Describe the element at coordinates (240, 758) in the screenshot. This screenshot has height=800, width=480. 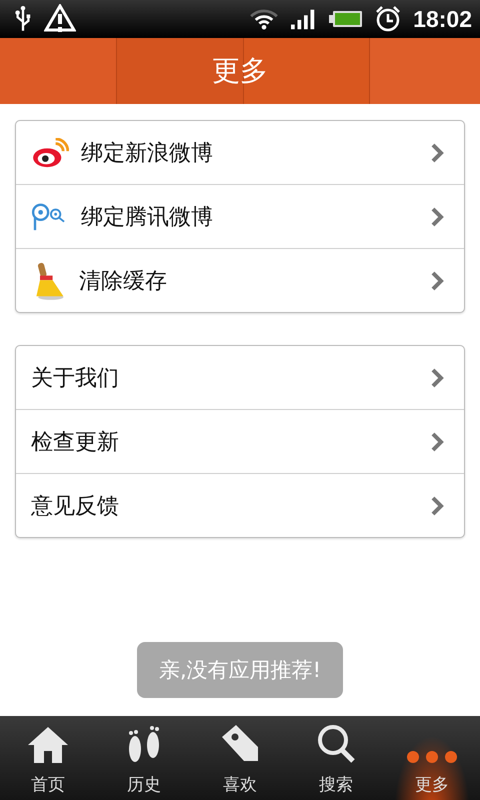
I see `tab: 喜欢` at that location.